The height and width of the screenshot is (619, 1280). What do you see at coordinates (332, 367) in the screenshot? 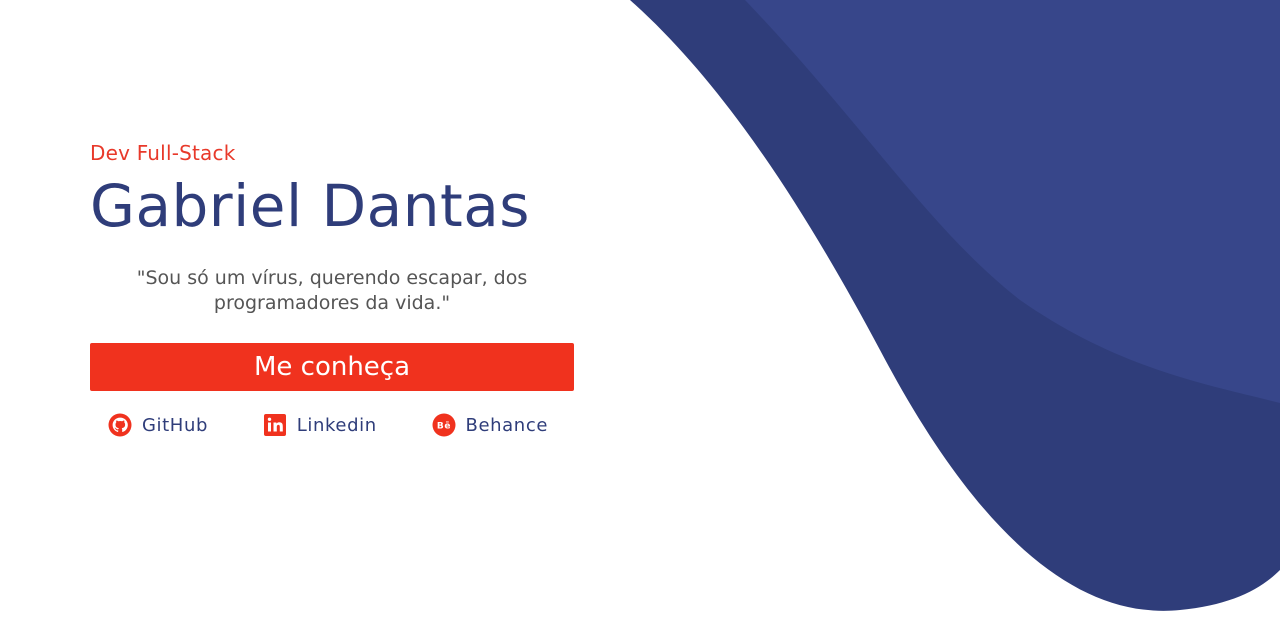
I see `me-conheca-button: Me conheça` at bounding box center [332, 367].